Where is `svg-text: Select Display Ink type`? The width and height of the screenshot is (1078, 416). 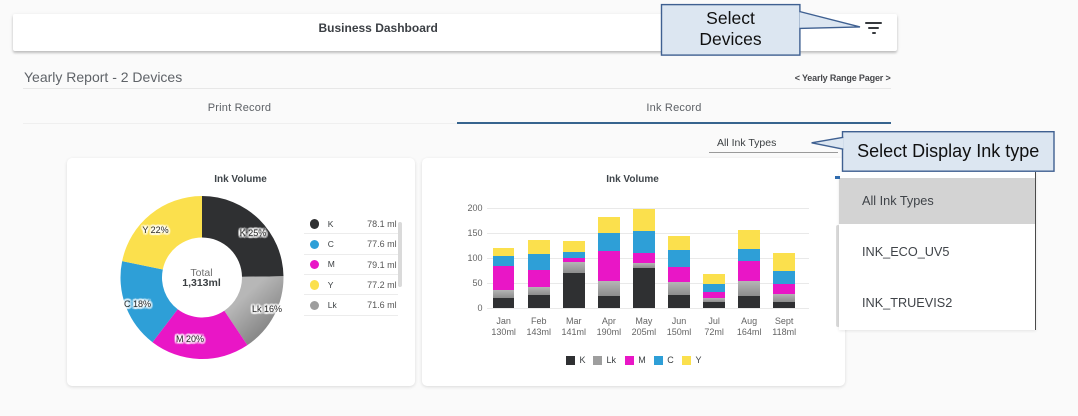 svg-text: Select Display Ink type is located at coordinates (948, 151).